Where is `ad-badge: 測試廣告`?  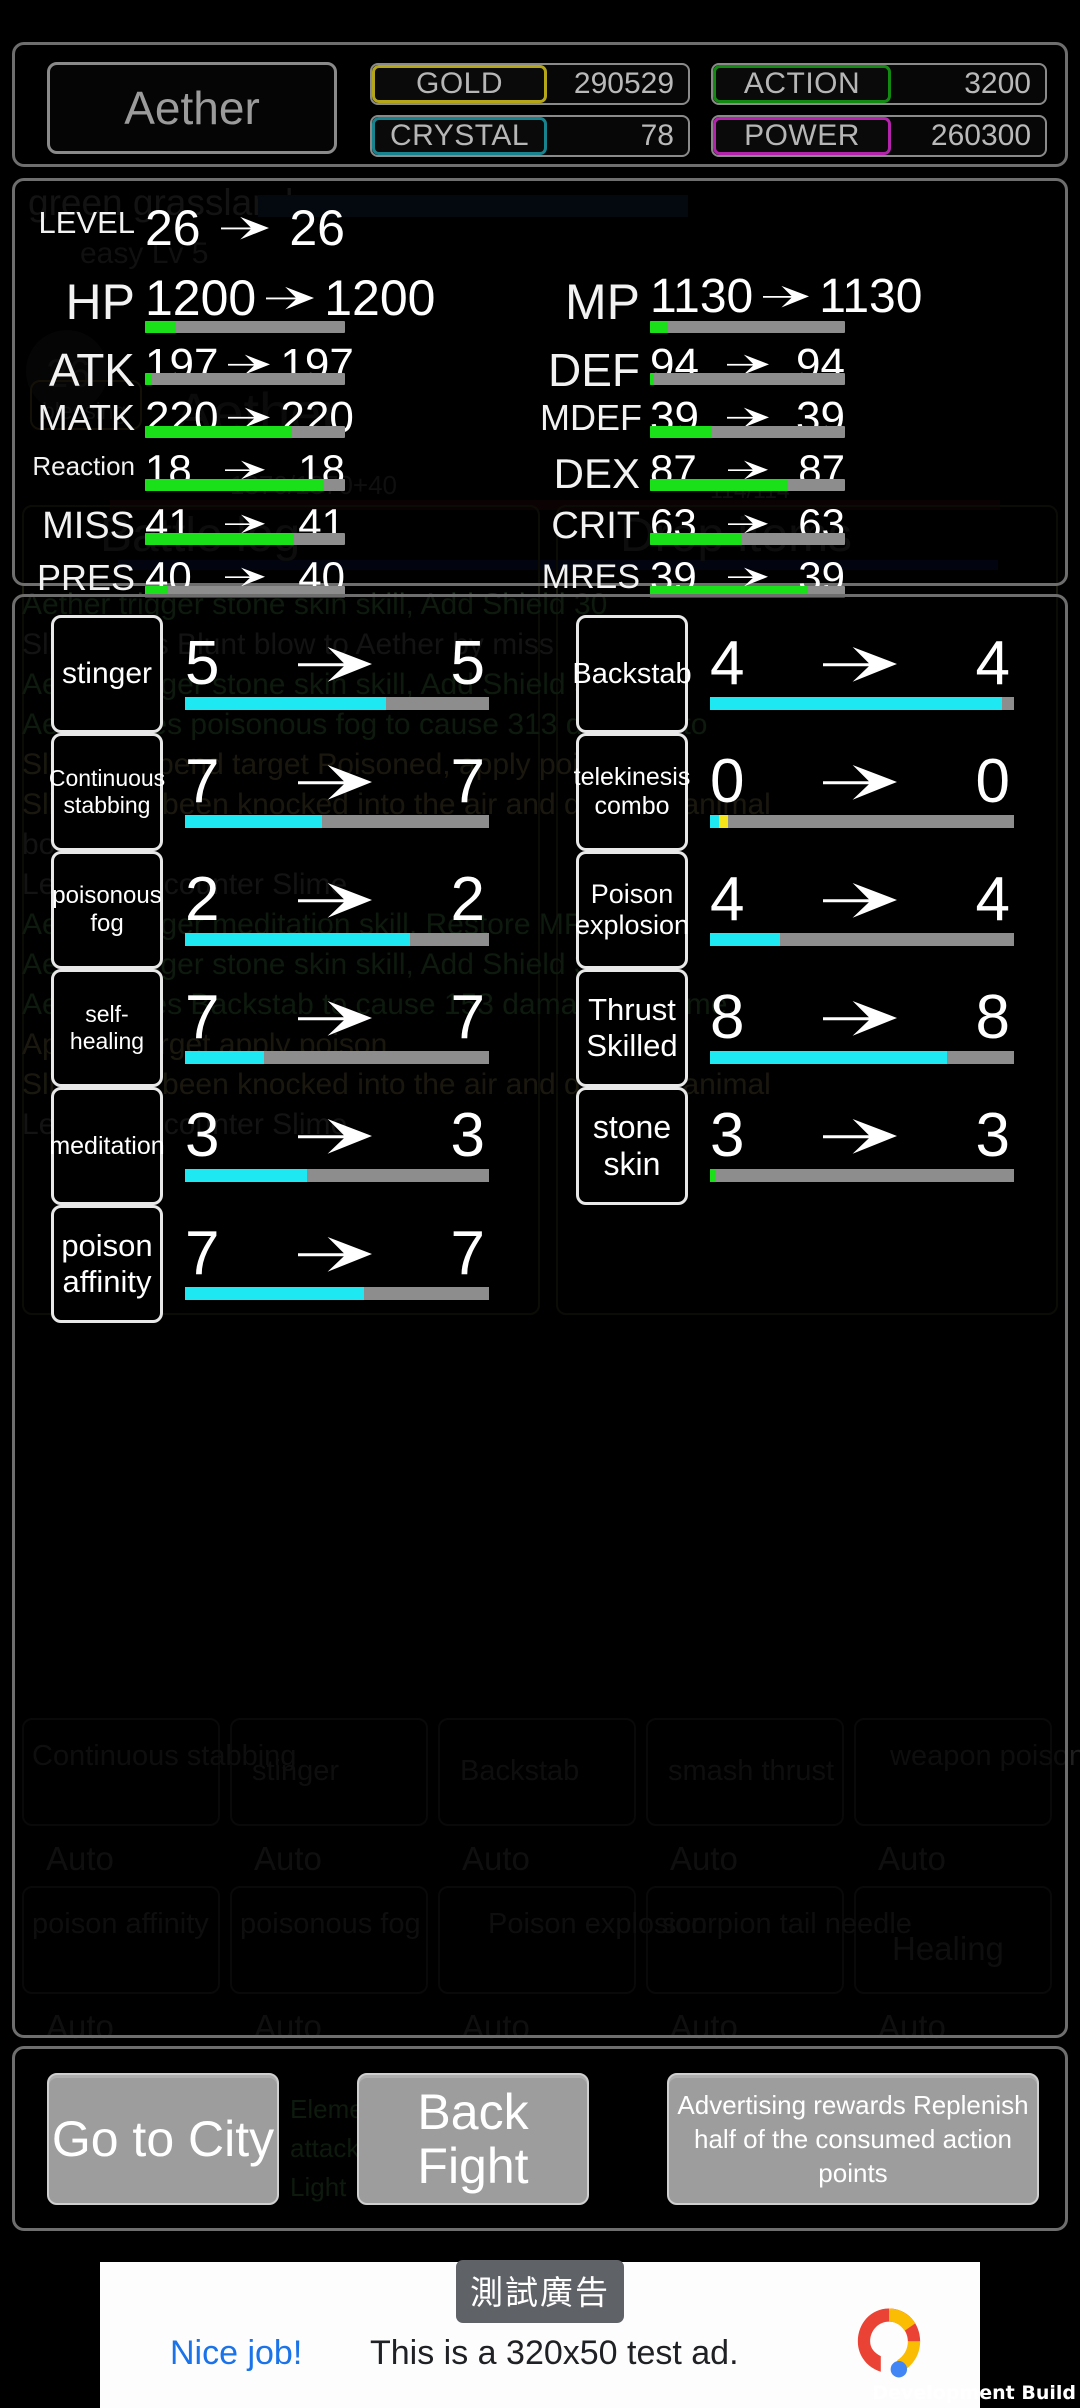
ad-badge: 測試廣告 is located at coordinates (540, 2291).